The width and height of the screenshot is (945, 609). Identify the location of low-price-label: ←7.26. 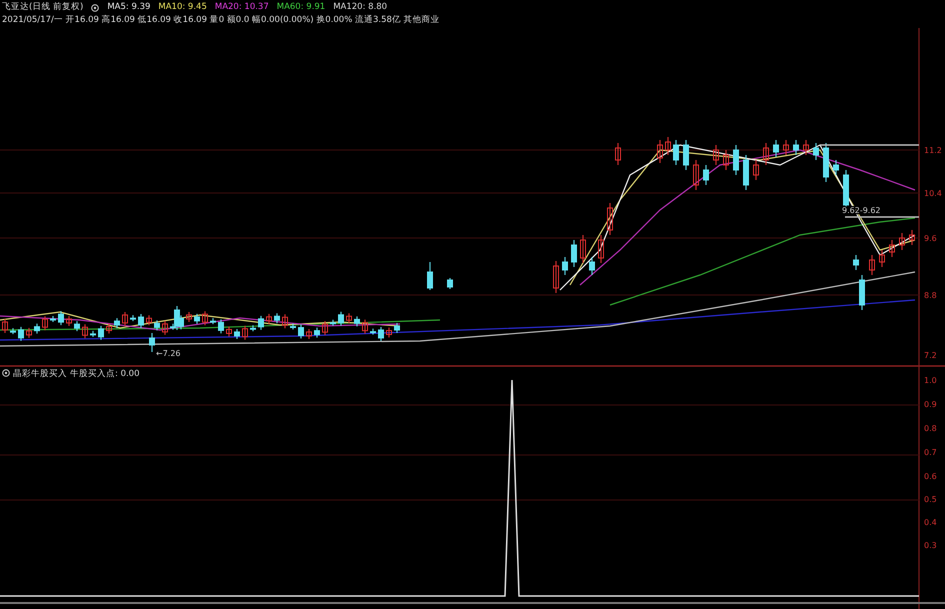
(168, 353).